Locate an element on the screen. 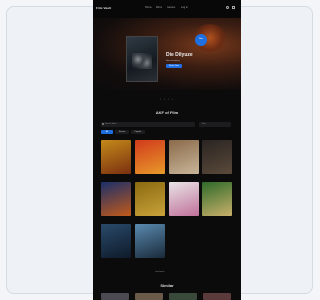 The width and height of the screenshot is (320, 300). similar-section-title: Similar is located at coordinates (167, 285).